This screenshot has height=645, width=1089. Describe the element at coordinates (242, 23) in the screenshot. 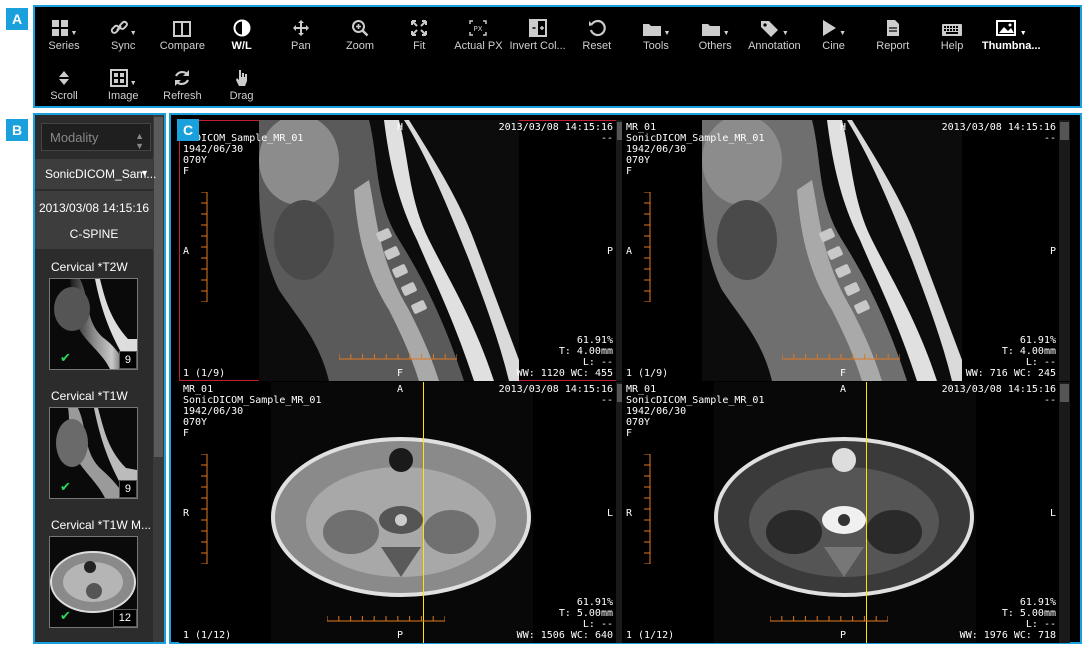

I see `contrast-icon` at that location.